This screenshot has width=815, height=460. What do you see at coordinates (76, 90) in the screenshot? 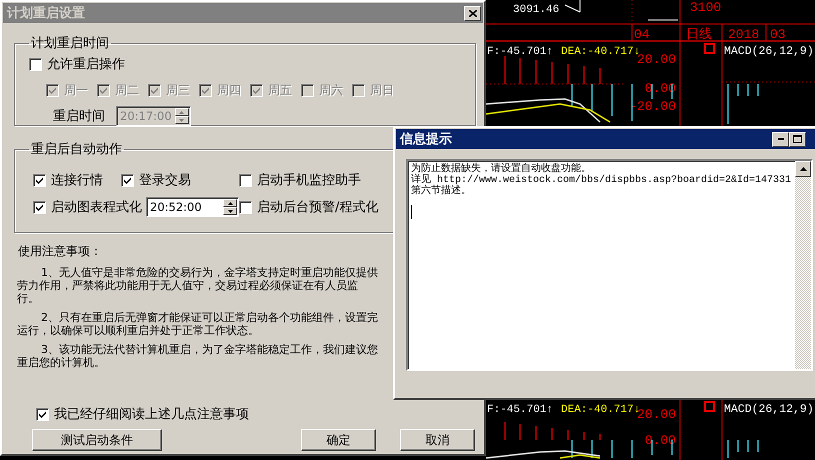
I see `weekday-label: 周一` at bounding box center [76, 90].